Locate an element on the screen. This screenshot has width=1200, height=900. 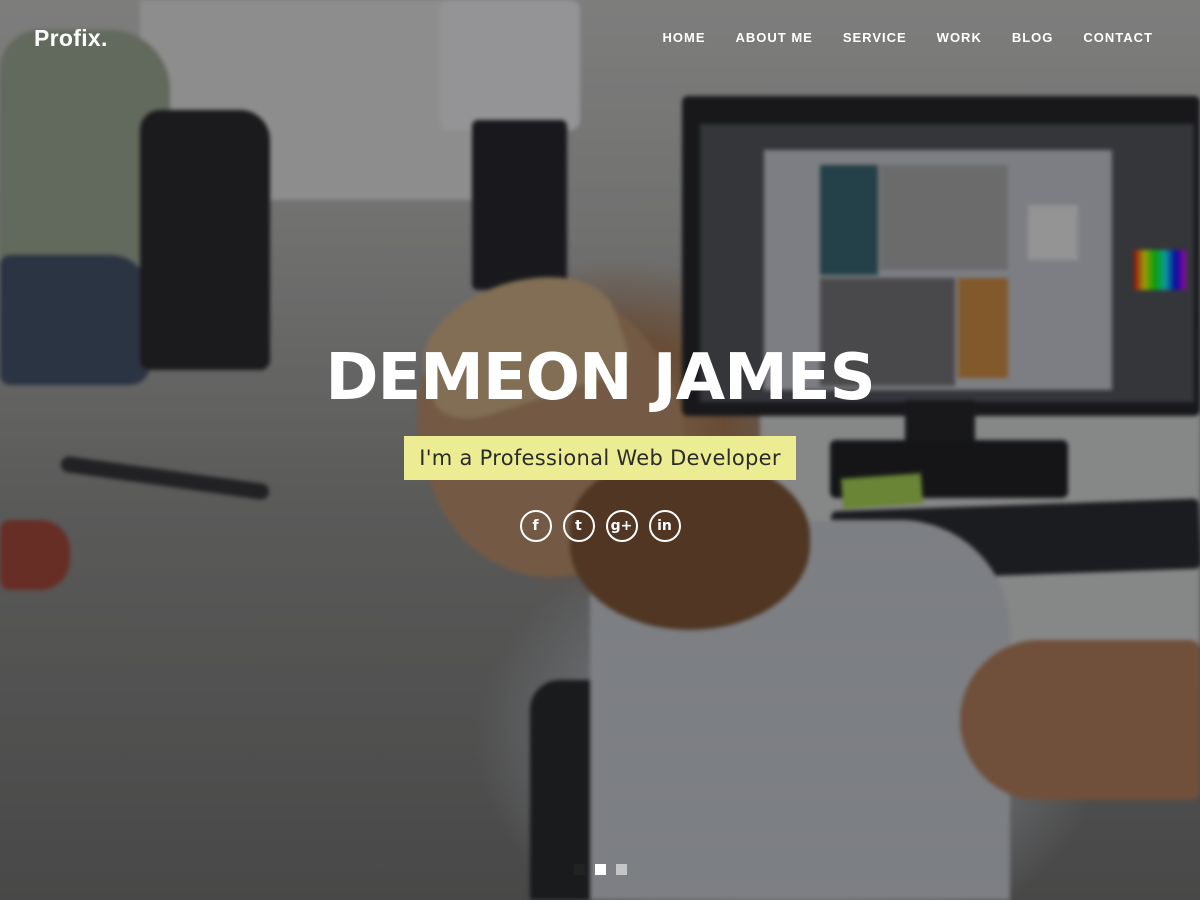
nav-contact: CONTACT is located at coordinates (1118, 38).